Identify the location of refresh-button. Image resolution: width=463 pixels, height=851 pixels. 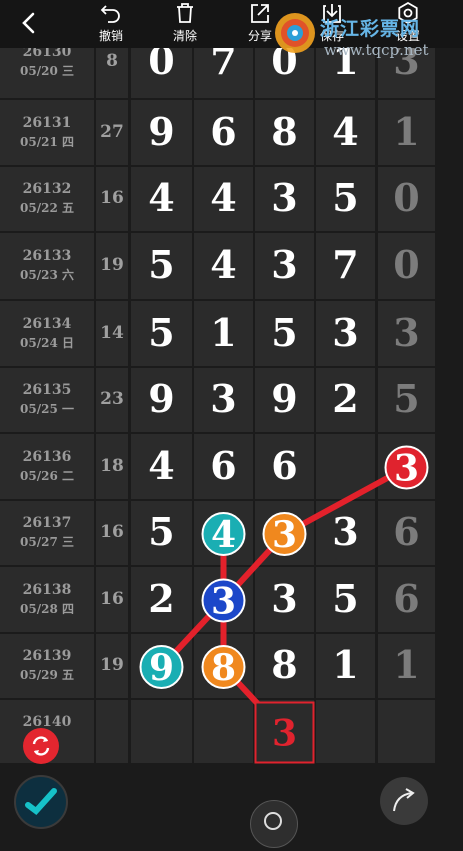
(41, 746).